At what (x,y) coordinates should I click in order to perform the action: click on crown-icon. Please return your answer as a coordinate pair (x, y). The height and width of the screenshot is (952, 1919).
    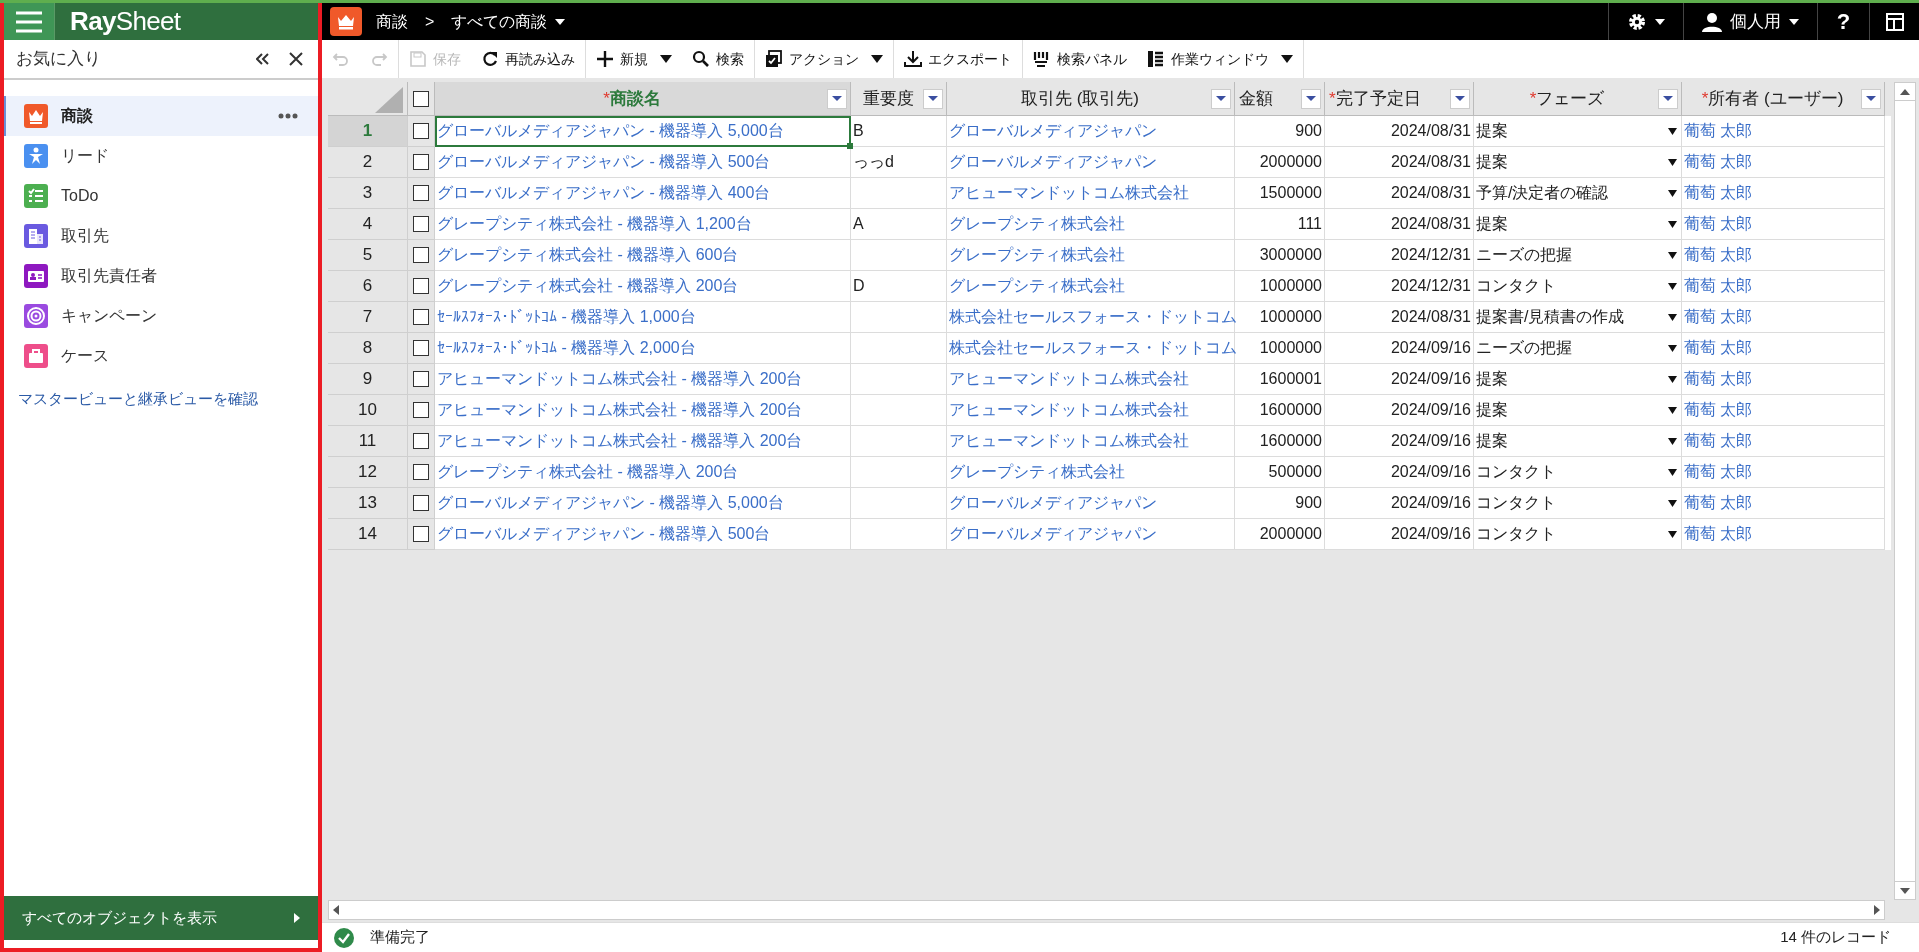
    Looking at the image, I should click on (346, 21).